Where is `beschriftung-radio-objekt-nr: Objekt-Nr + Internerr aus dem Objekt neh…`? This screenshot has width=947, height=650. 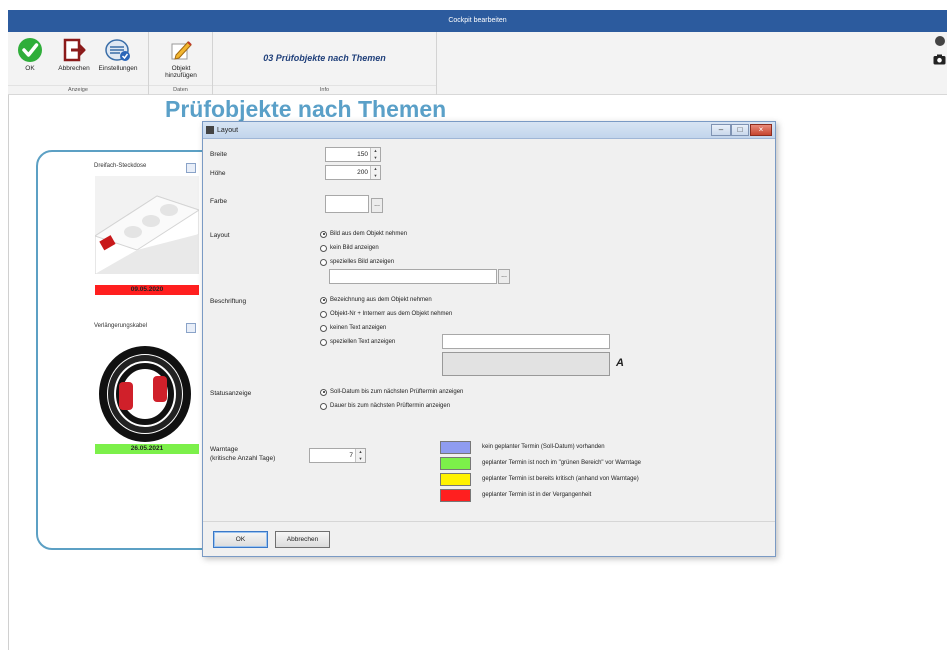 beschriftung-radio-objekt-nr: Objekt-Nr + Internerr aus dem Objekt neh… is located at coordinates (386, 314).